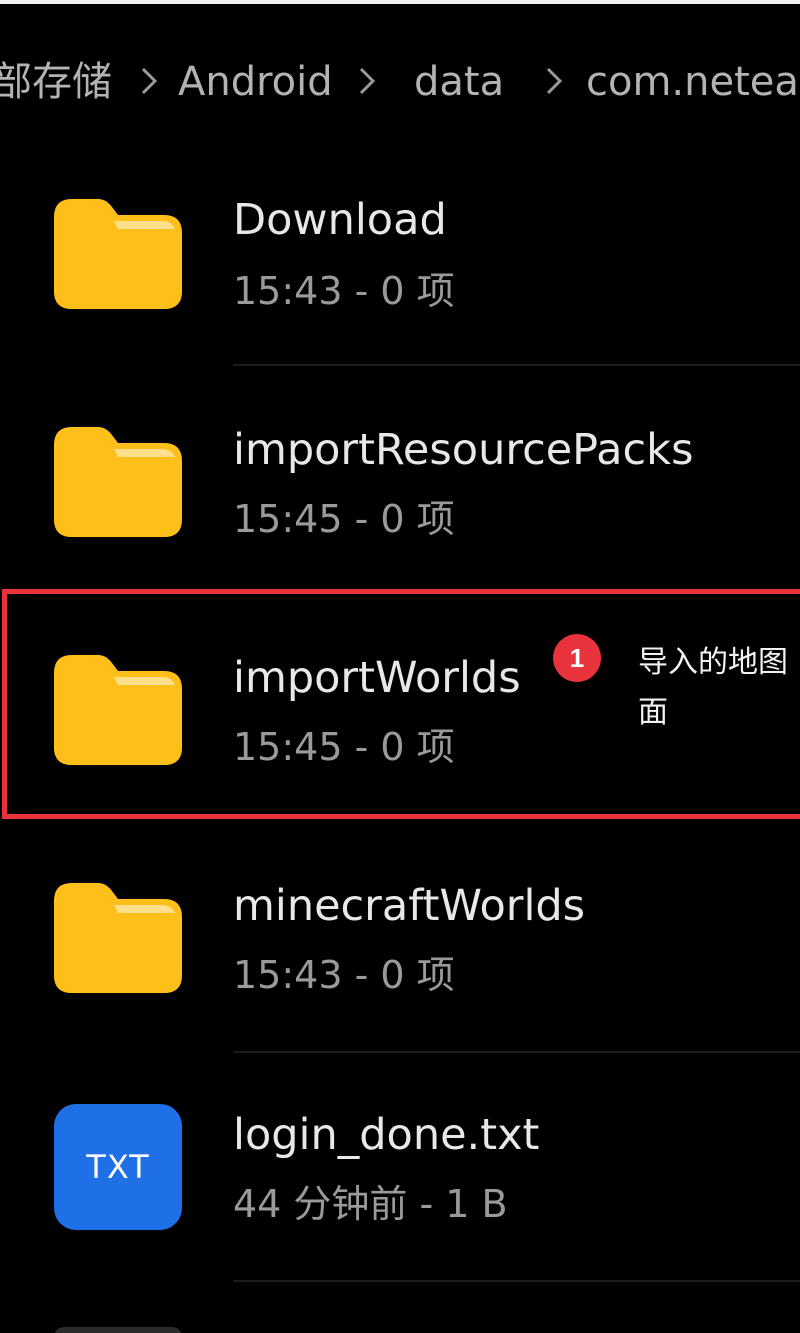 This screenshot has height=1333, width=800. What do you see at coordinates (118, 1330) in the screenshot?
I see `next-item-icon` at bounding box center [118, 1330].